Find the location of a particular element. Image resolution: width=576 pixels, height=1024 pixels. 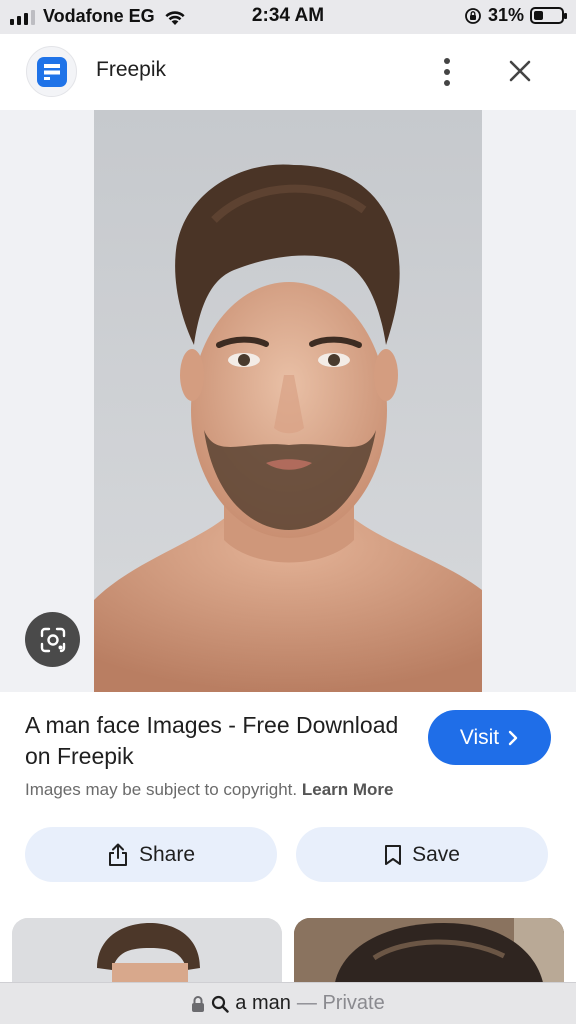

chevron-right-icon is located at coordinates (513, 737).